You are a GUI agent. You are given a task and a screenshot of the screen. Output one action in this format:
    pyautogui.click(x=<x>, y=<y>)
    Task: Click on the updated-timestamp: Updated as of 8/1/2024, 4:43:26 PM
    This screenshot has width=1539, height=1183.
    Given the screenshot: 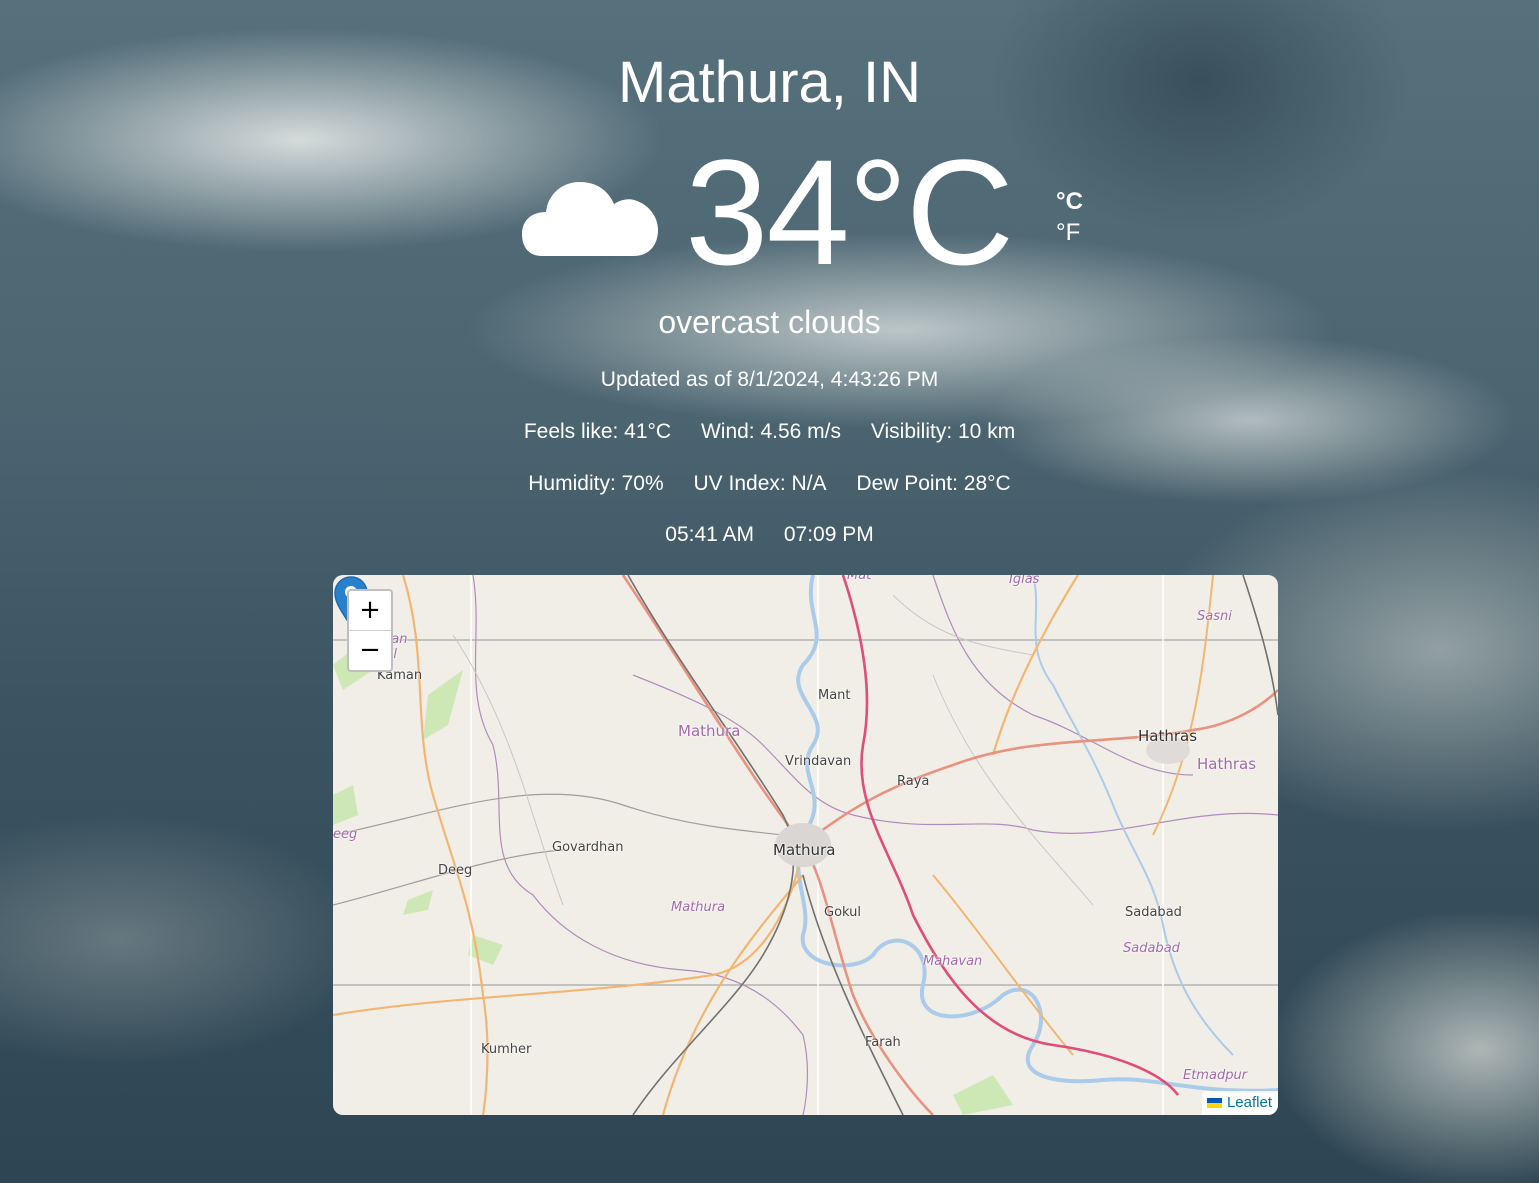 What is the action you would take?
    pyautogui.click(x=769, y=379)
    